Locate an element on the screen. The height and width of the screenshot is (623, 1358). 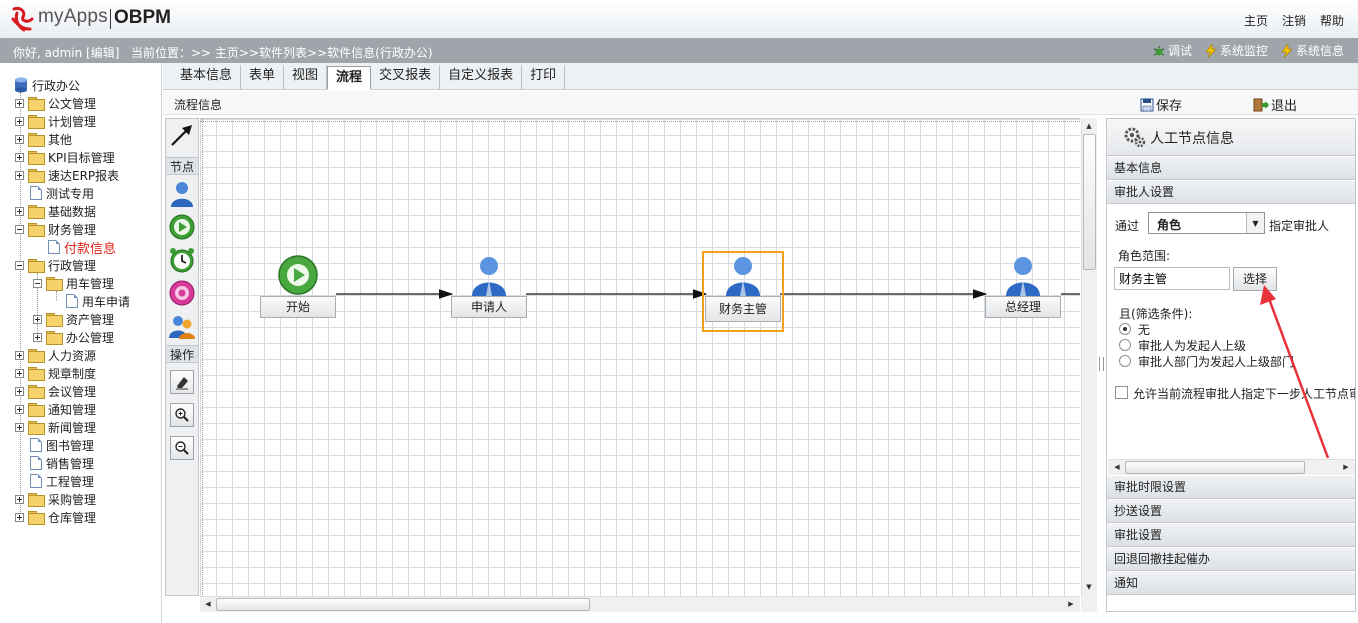
horizontal-scroll-thumb is located at coordinates (403, 604).